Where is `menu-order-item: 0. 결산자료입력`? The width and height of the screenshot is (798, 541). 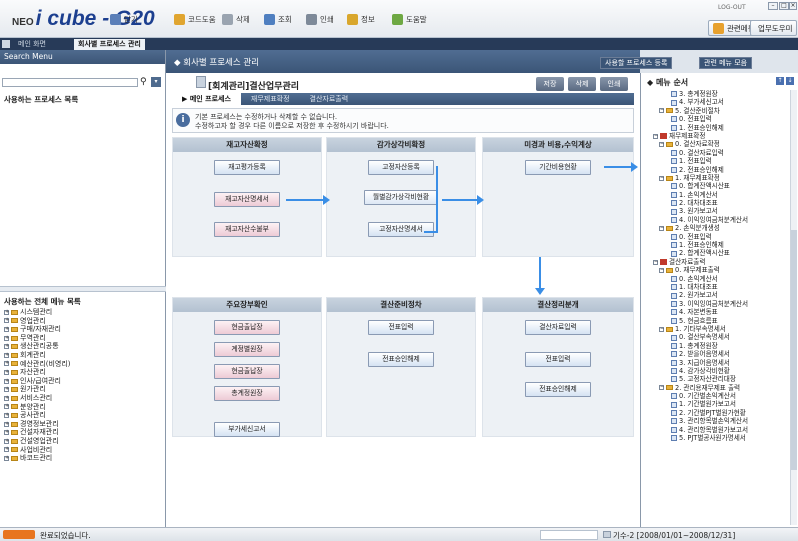 menu-order-item: 0. 결산자료입력 is located at coordinates (717, 153).